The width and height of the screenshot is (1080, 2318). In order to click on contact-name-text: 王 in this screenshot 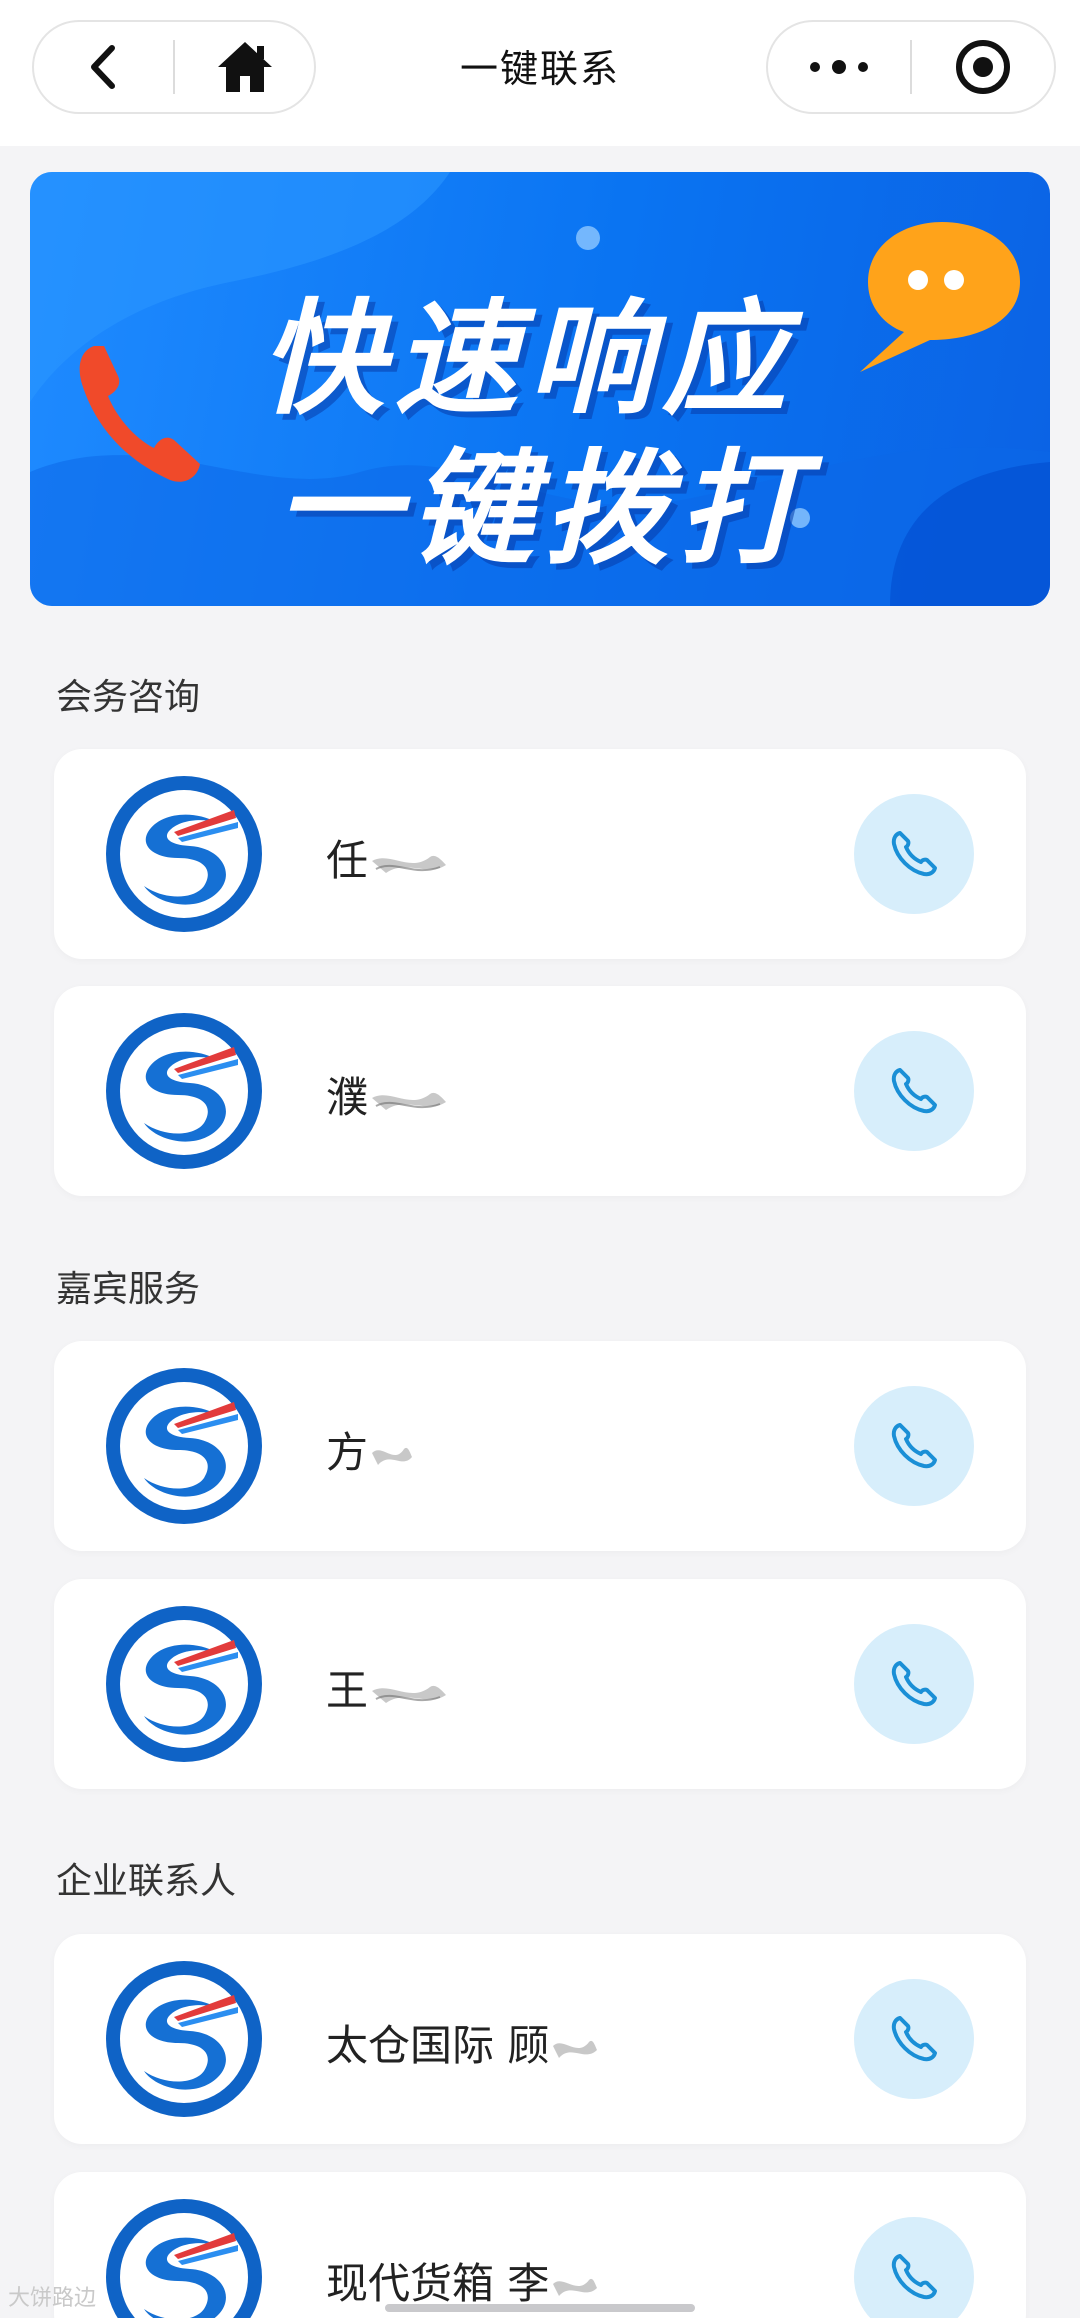, I will do `click(347, 1690)`.